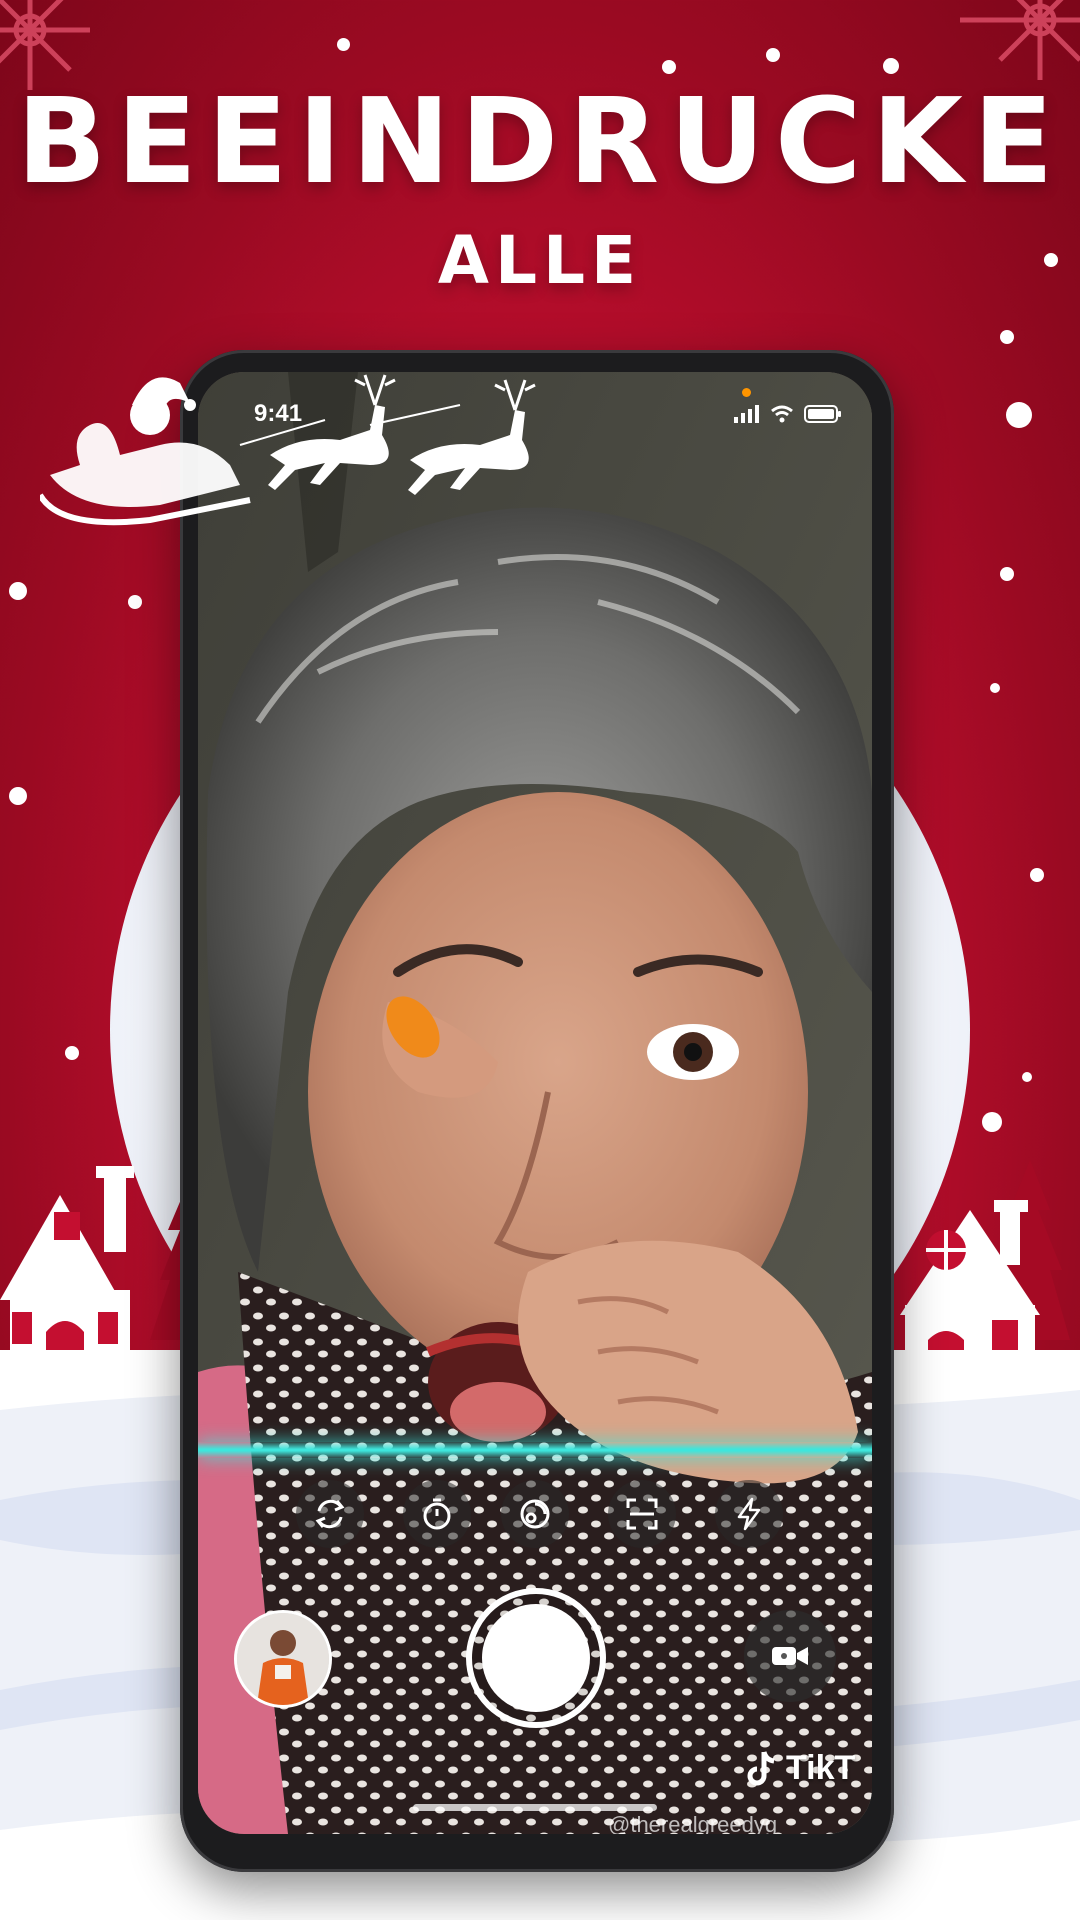 The width and height of the screenshot is (1080, 1920). I want to click on flip-camera-icon, so click(330, 1514).